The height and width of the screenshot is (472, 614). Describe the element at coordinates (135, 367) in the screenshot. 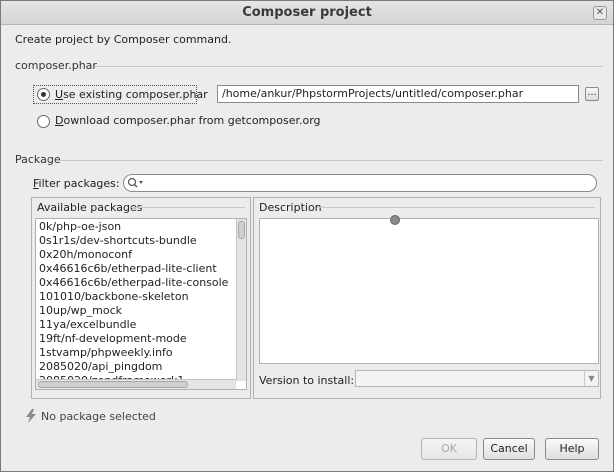

I see `list-item: 2085020/api_pingdom` at that location.